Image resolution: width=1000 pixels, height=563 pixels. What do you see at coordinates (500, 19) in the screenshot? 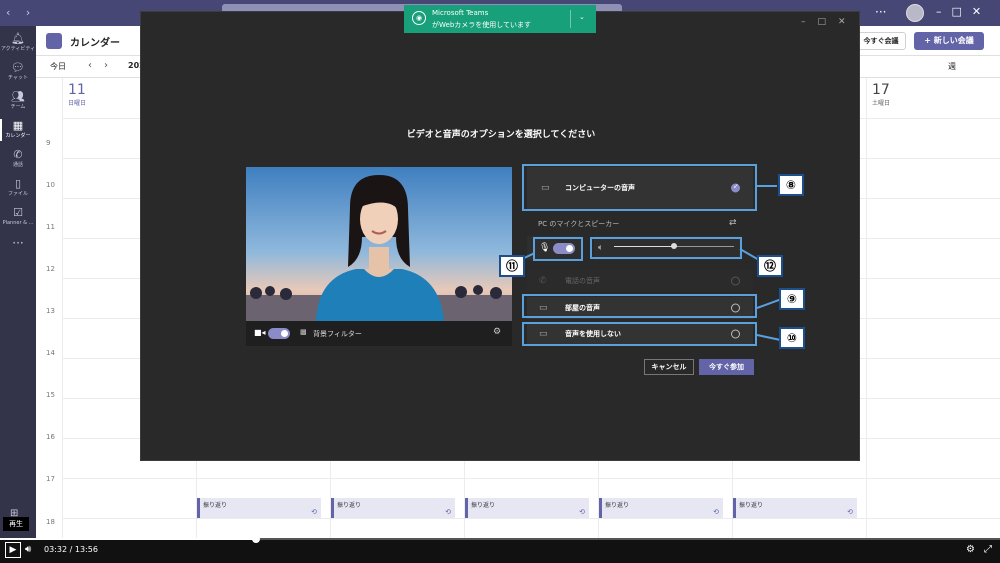
I see `camera-in-use-toast: ◉ Microsoft Teams がWebカメラを使用しています ⌄` at bounding box center [500, 19].